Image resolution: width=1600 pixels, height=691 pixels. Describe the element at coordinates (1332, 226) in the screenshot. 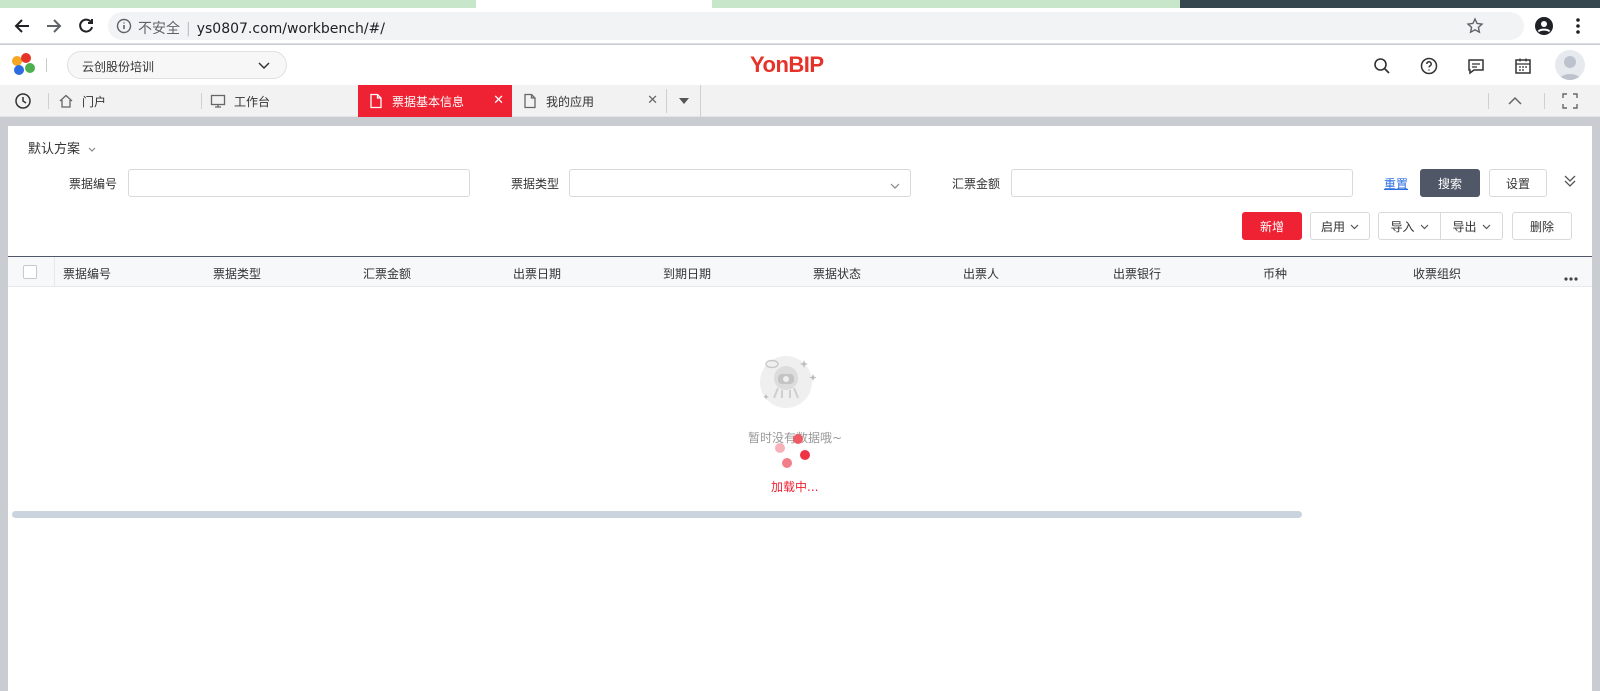

I see `enable-label: 启用` at that location.